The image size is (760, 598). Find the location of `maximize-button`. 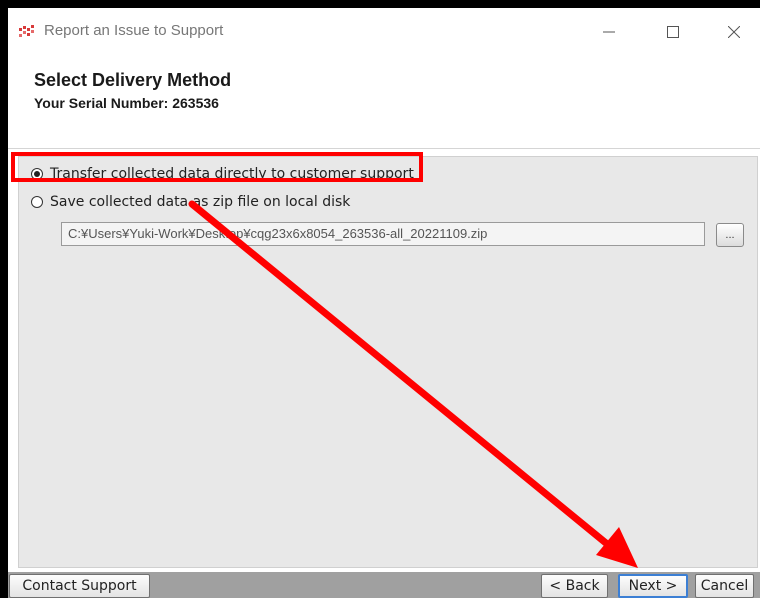

maximize-button is located at coordinates (673, 32).